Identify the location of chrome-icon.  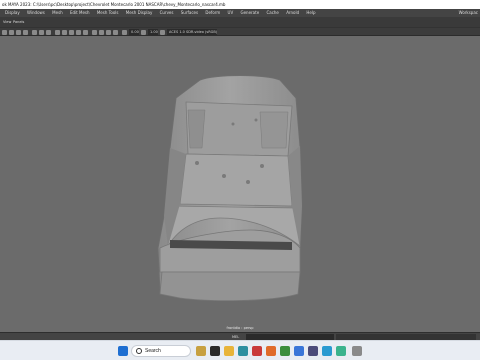
(285, 351).